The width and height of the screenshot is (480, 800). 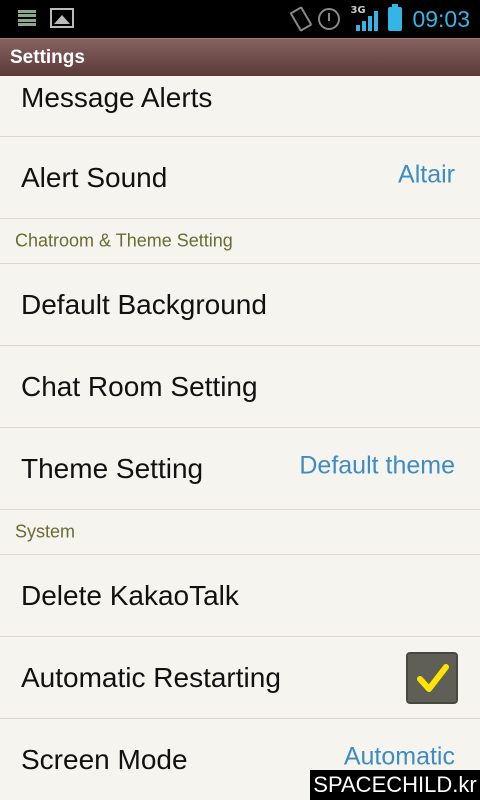 I want to click on setting-alert-sound: Alert Sound Altair, so click(x=240, y=178).